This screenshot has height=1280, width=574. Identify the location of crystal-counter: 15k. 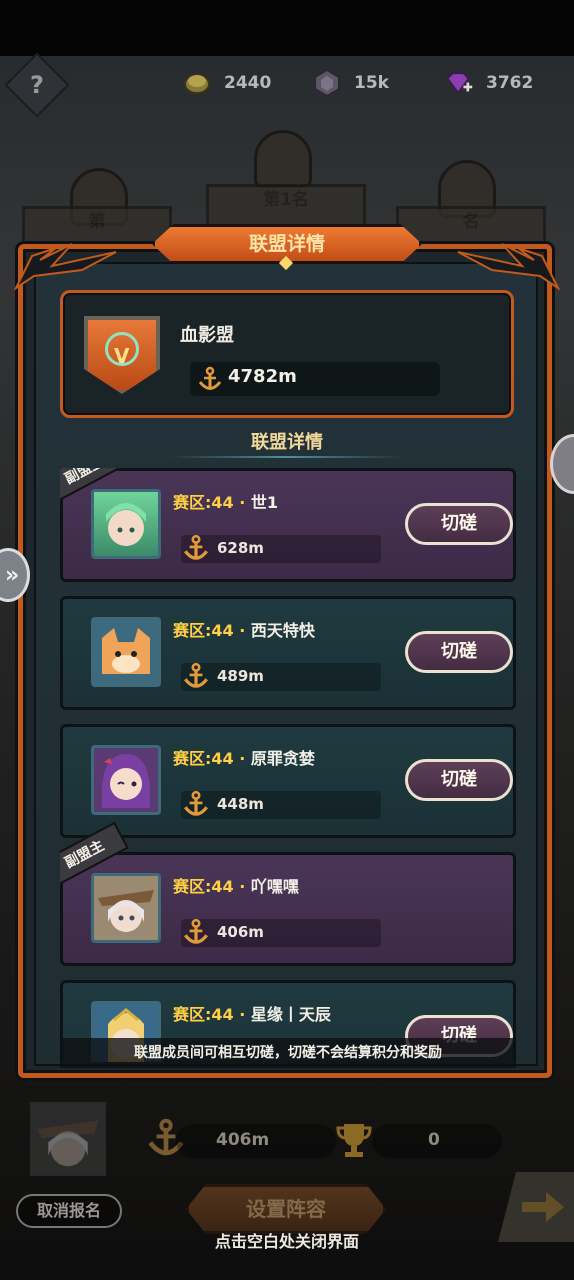
(350, 83).